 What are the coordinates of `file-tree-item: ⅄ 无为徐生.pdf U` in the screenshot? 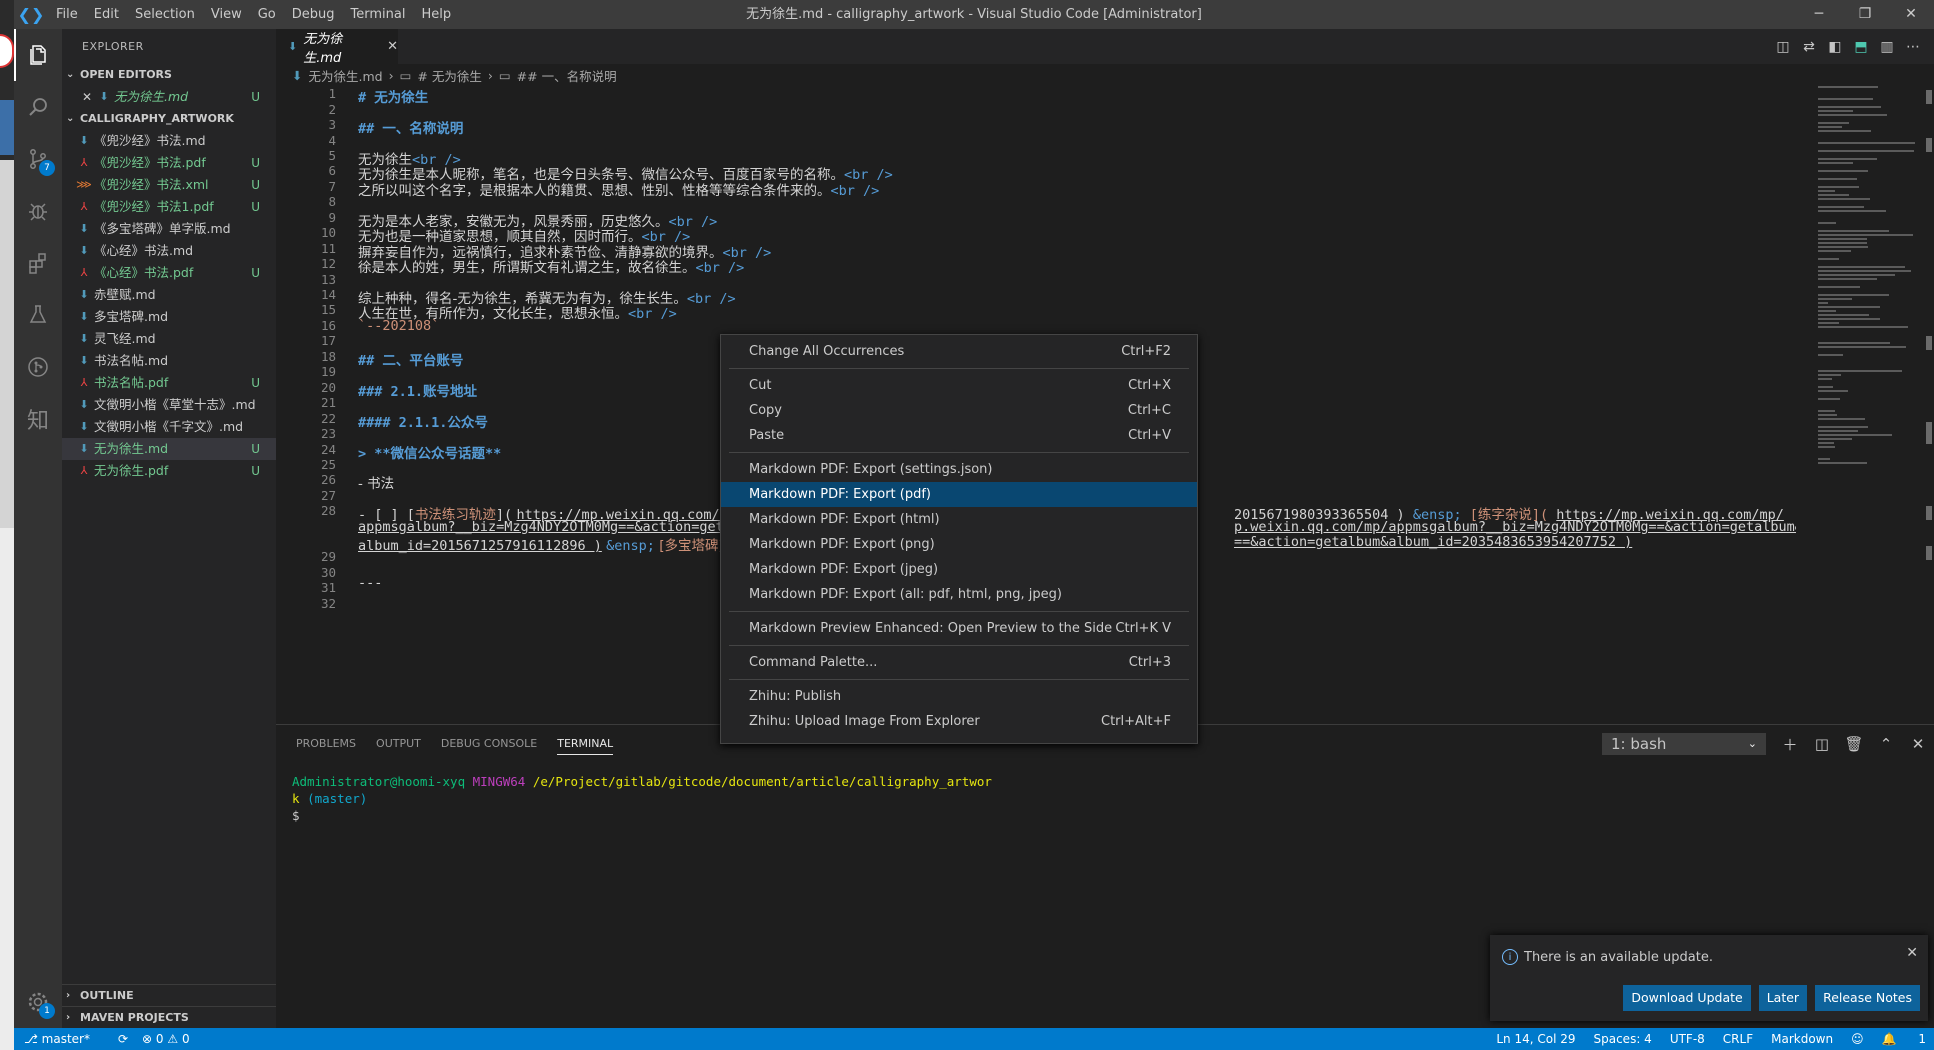 It's located at (169, 471).